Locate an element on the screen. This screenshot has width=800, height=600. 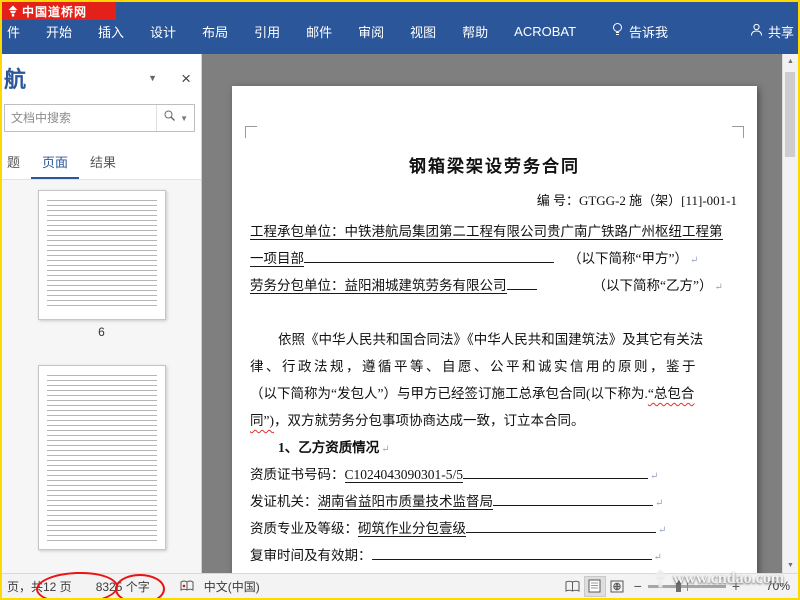
document-line: （以下简称为“发包人”）与甲方已经签订施工总承包合同(以下称为.“总包合 is located at coordinates (494, 393).